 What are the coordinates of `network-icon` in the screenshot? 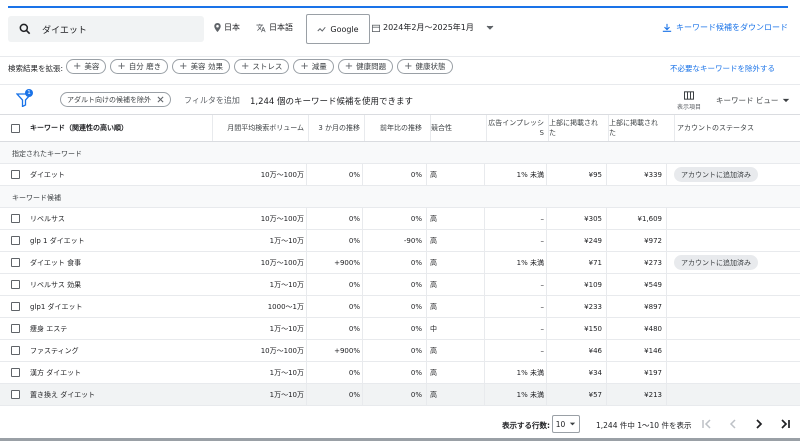 It's located at (322, 29).